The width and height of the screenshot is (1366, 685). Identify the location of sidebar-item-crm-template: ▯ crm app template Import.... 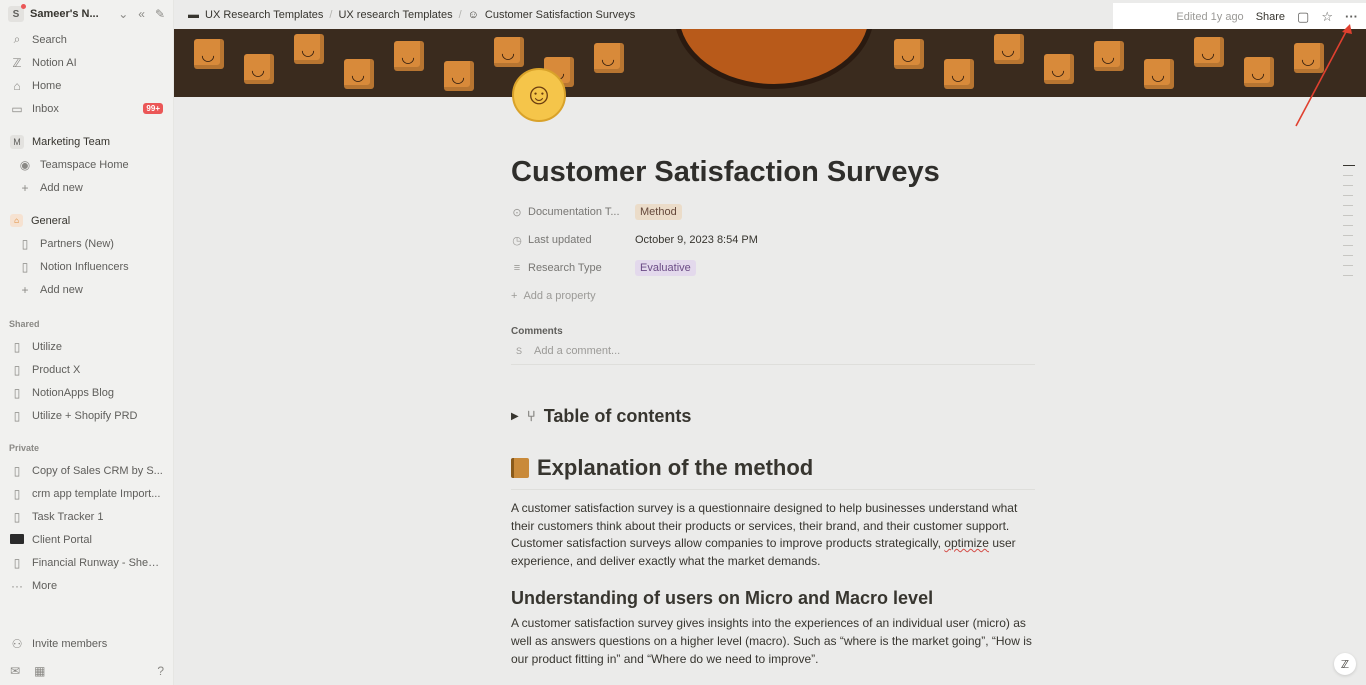
(86, 493).